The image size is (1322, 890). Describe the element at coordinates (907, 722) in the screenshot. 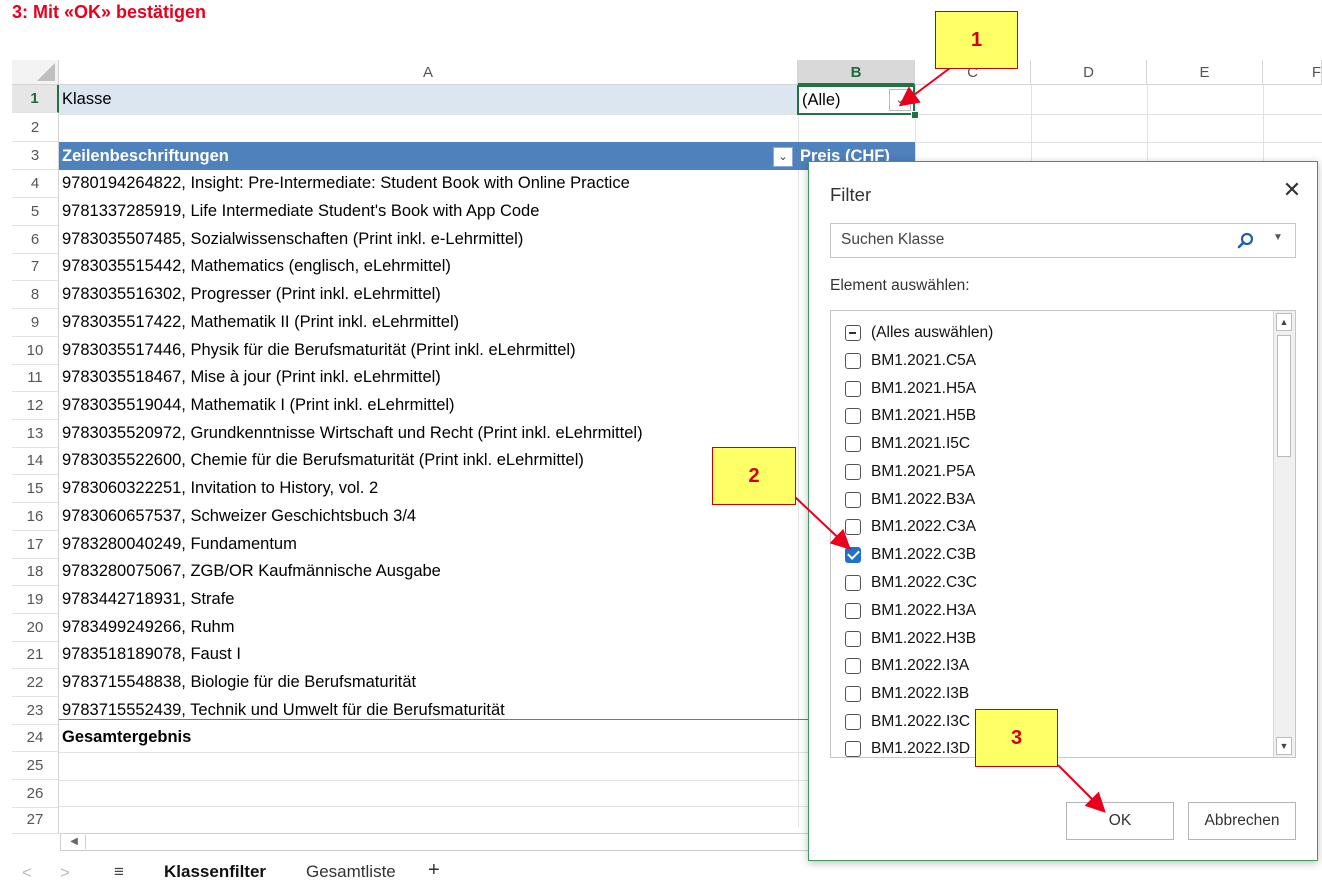

I see `list-item: BM1.2022.I3C` at that location.